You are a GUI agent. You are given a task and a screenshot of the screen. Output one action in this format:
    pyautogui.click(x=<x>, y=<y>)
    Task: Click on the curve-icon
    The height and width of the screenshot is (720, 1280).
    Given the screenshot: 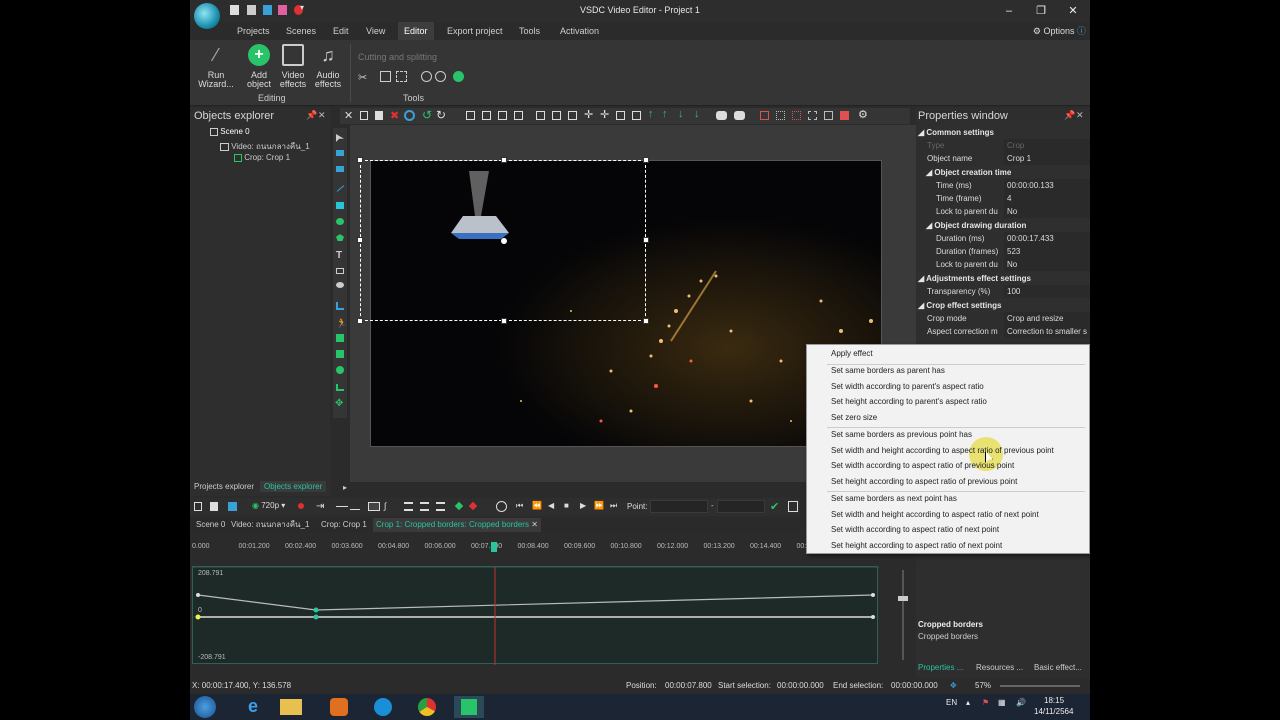 What is the action you would take?
    pyautogui.click(x=357, y=506)
    